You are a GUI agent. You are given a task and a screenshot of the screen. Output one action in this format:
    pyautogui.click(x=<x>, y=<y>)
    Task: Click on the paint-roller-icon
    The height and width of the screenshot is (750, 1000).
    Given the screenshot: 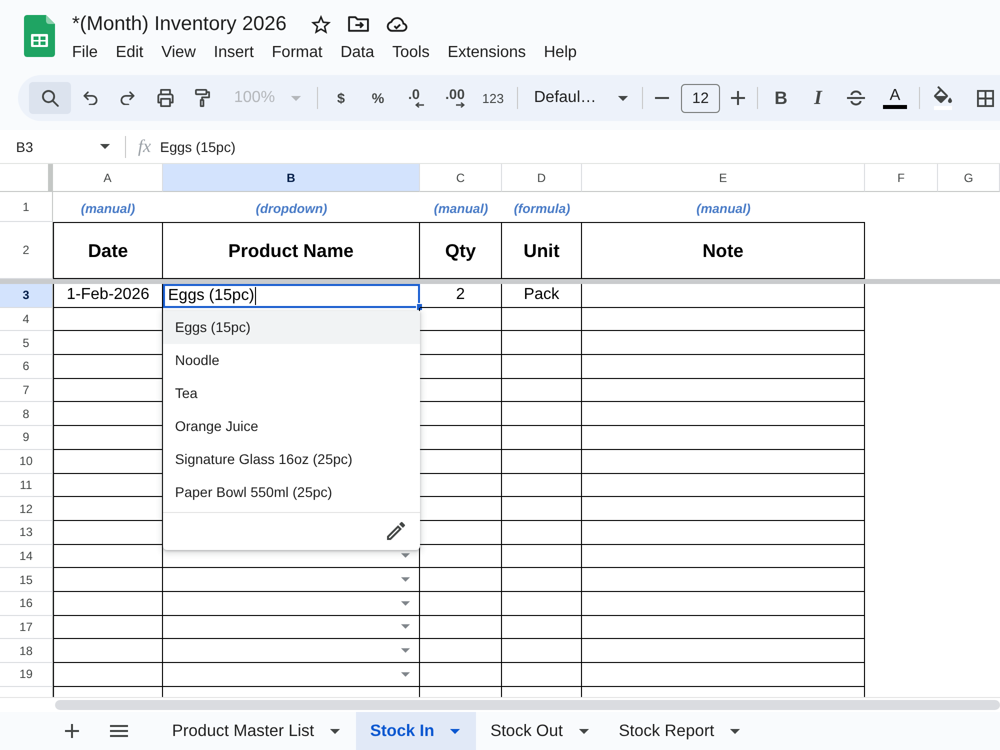 What is the action you would take?
    pyautogui.click(x=202, y=98)
    